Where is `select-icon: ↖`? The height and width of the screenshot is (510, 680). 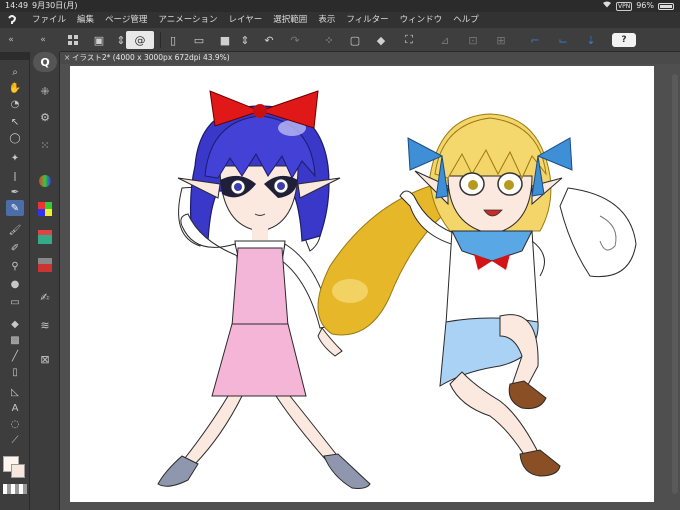
select-icon: ↖ is located at coordinates (15, 122).